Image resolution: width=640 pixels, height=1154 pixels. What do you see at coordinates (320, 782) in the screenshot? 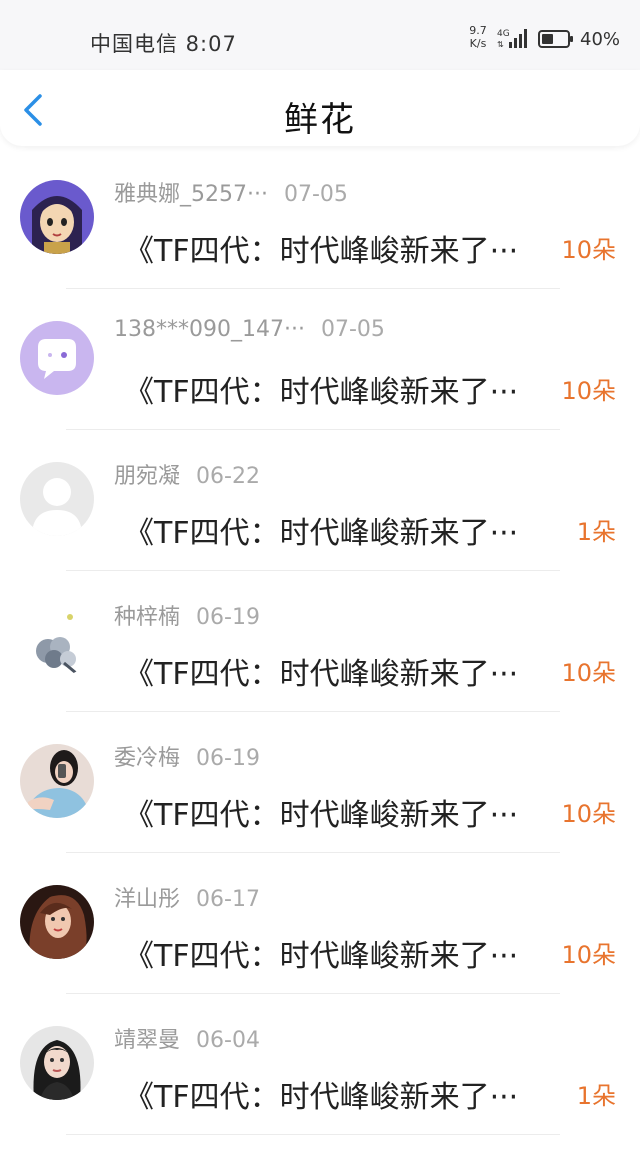
I see `list-item: 委冷梅 06-19 《TF四代：时代峰峻新来了··· 10朵` at bounding box center [320, 782].